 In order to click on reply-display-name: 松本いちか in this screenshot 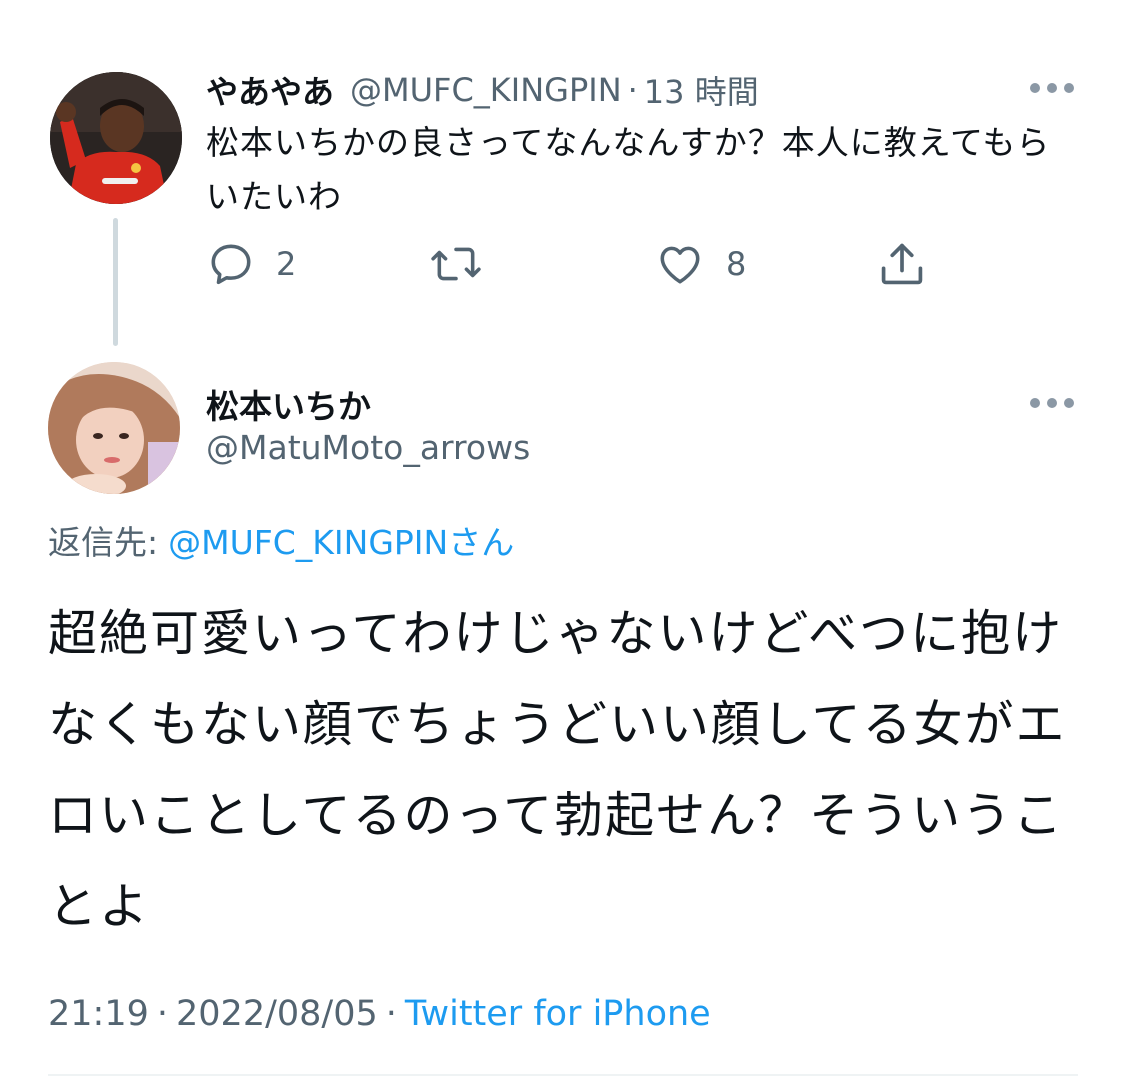, I will do `click(288, 404)`.